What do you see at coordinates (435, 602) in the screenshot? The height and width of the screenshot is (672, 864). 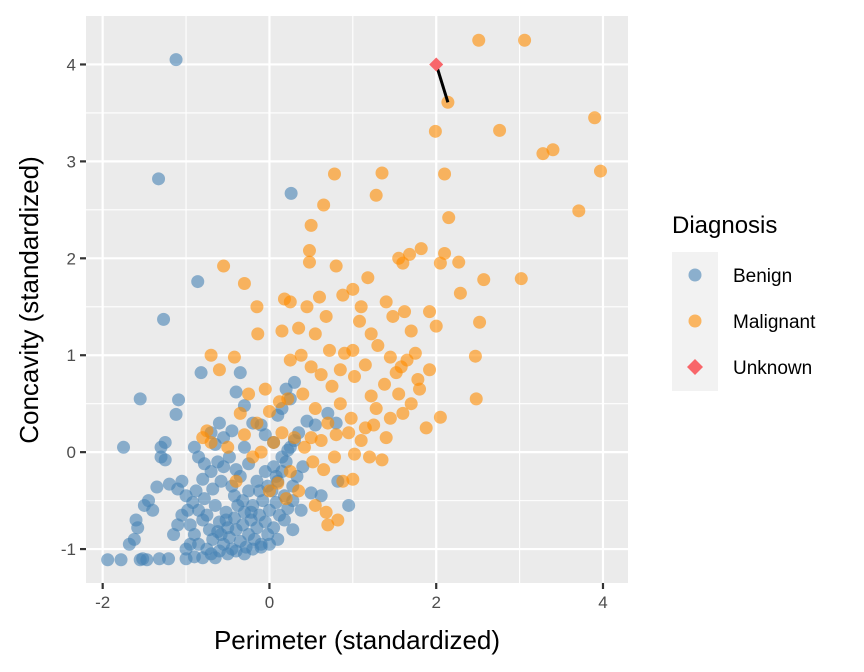 I see `x-tick-label: 2` at bounding box center [435, 602].